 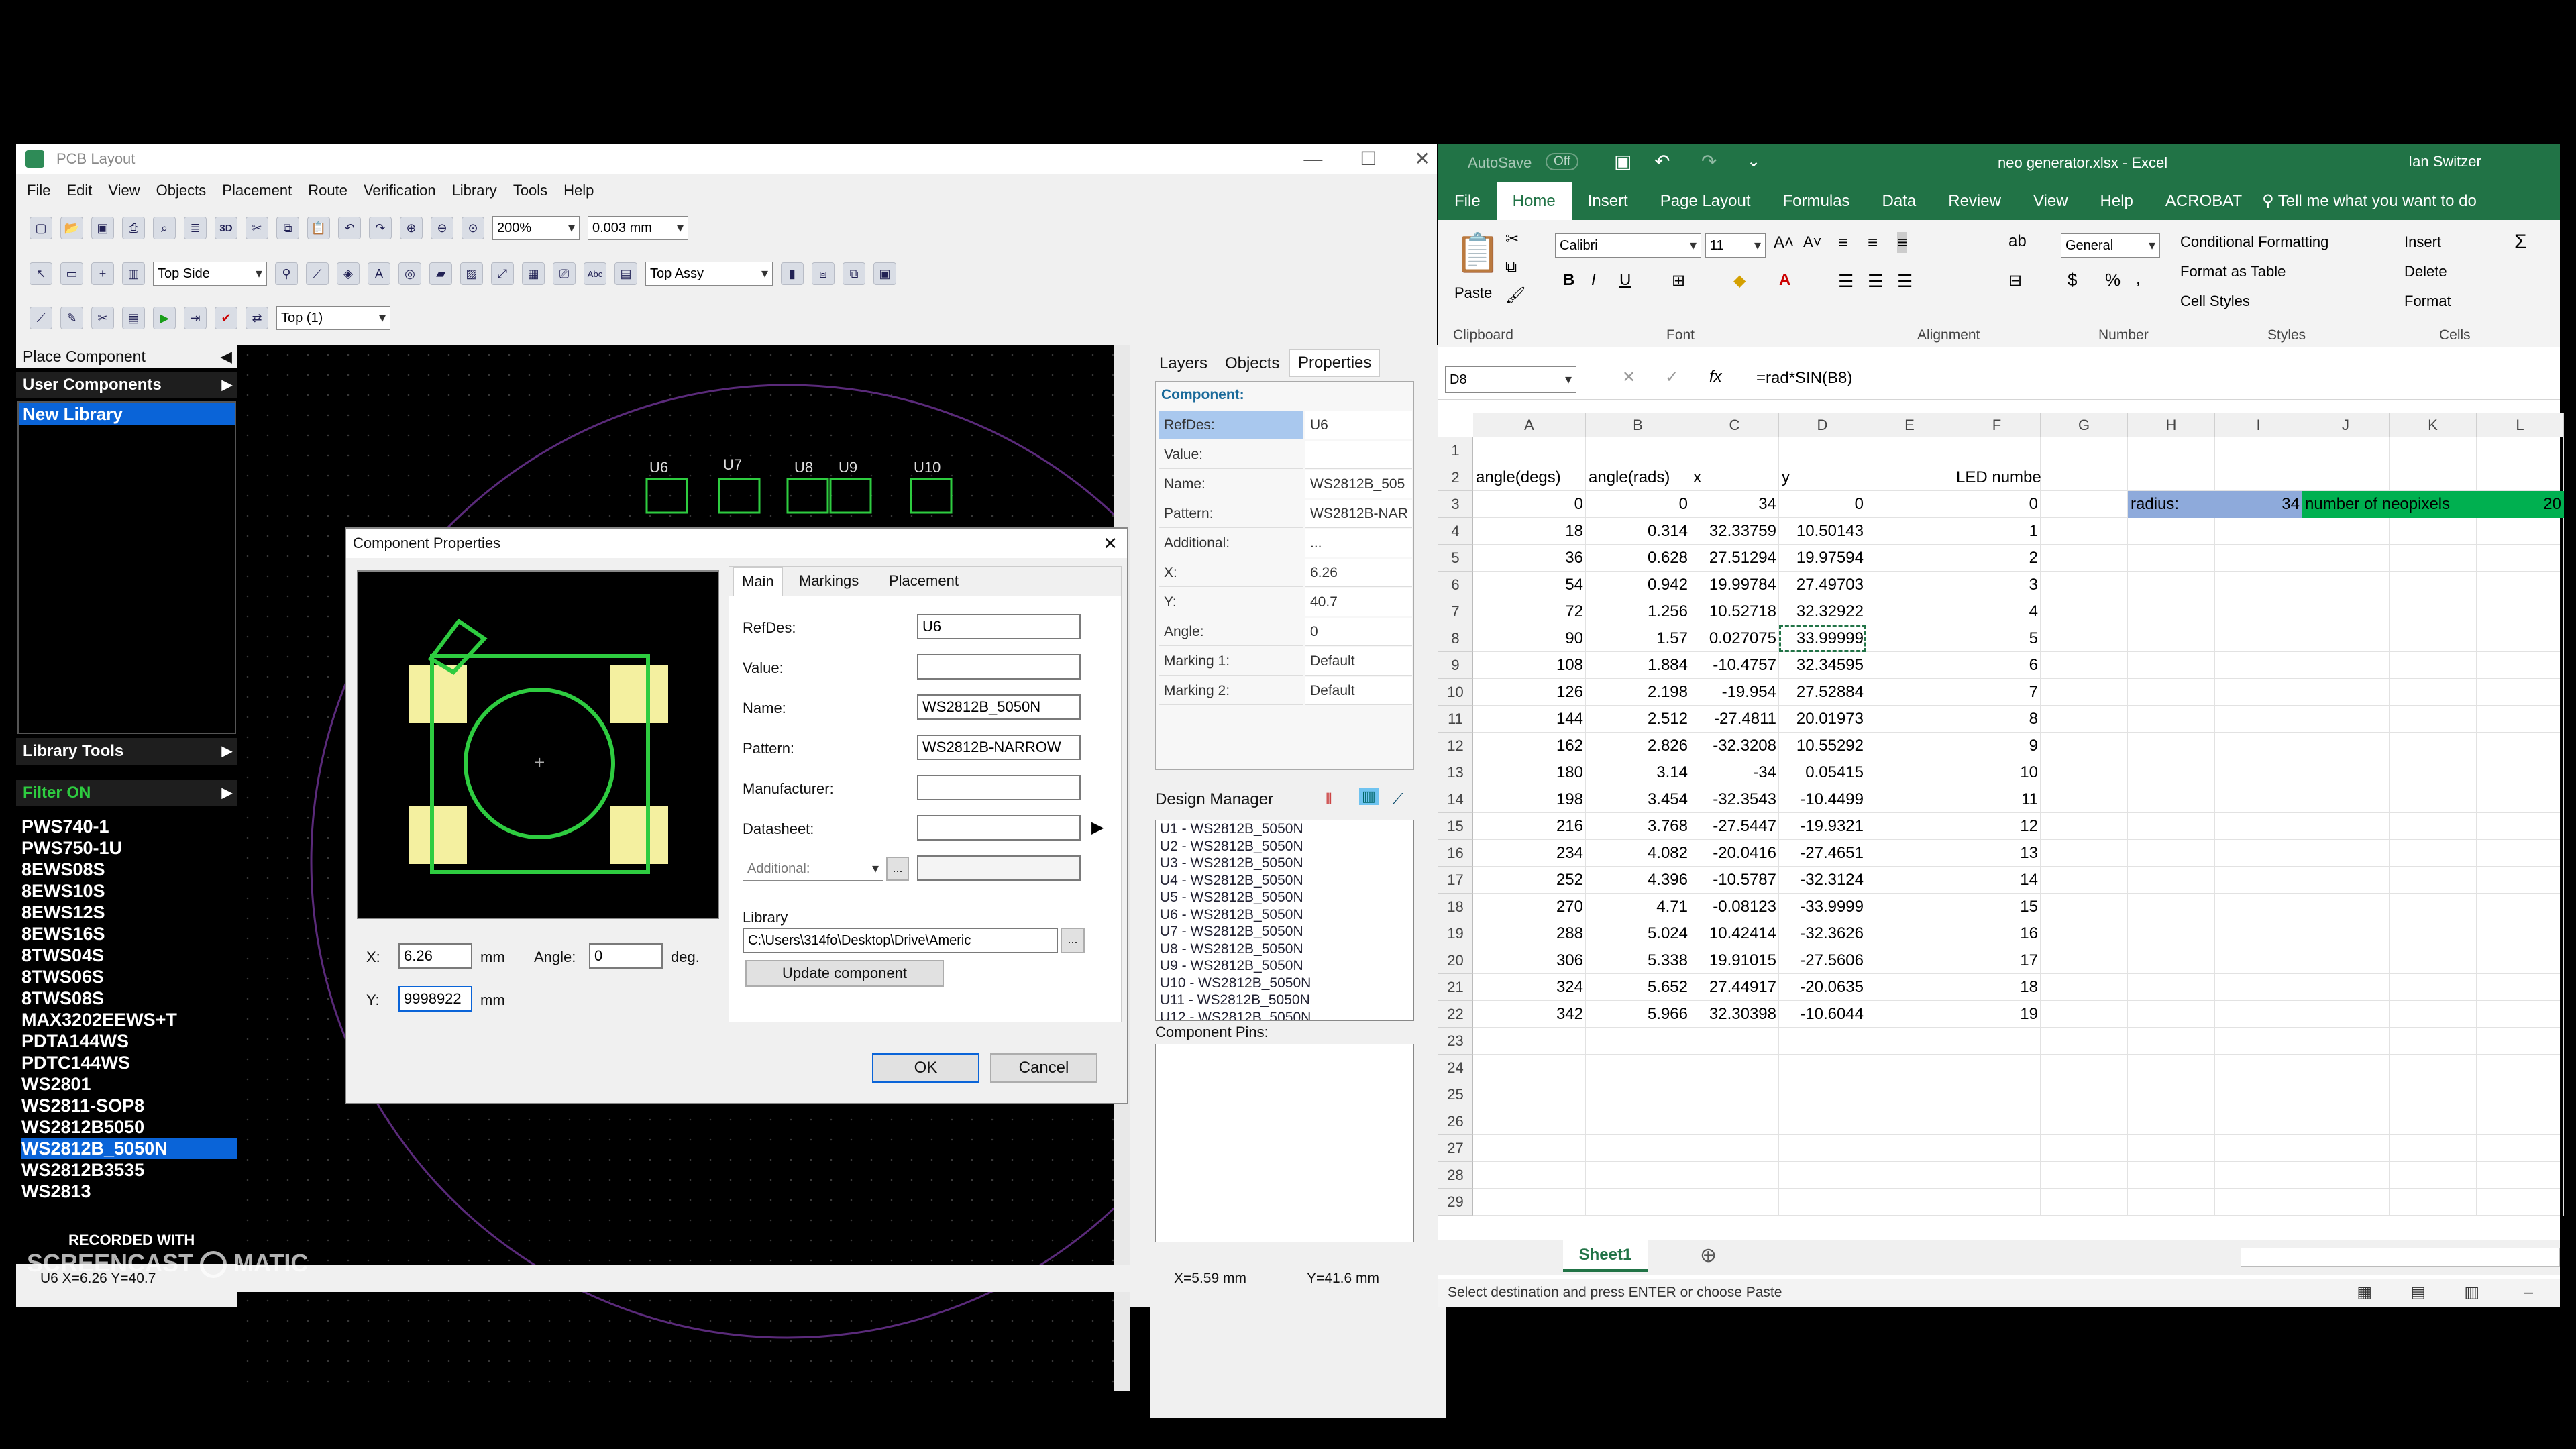 What do you see at coordinates (317, 273) in the screenshot?
I see `route-icon: ⟋` at bounding box center [317, 273].